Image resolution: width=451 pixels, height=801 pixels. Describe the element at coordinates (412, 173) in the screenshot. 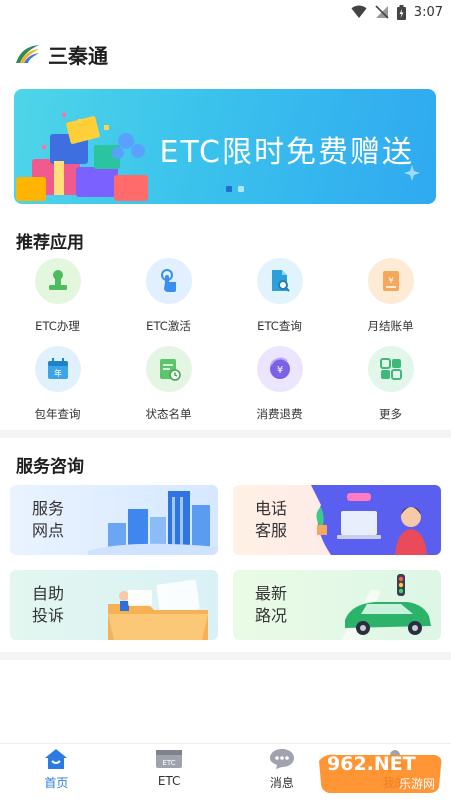

I see `sparkle-icon` at that location.